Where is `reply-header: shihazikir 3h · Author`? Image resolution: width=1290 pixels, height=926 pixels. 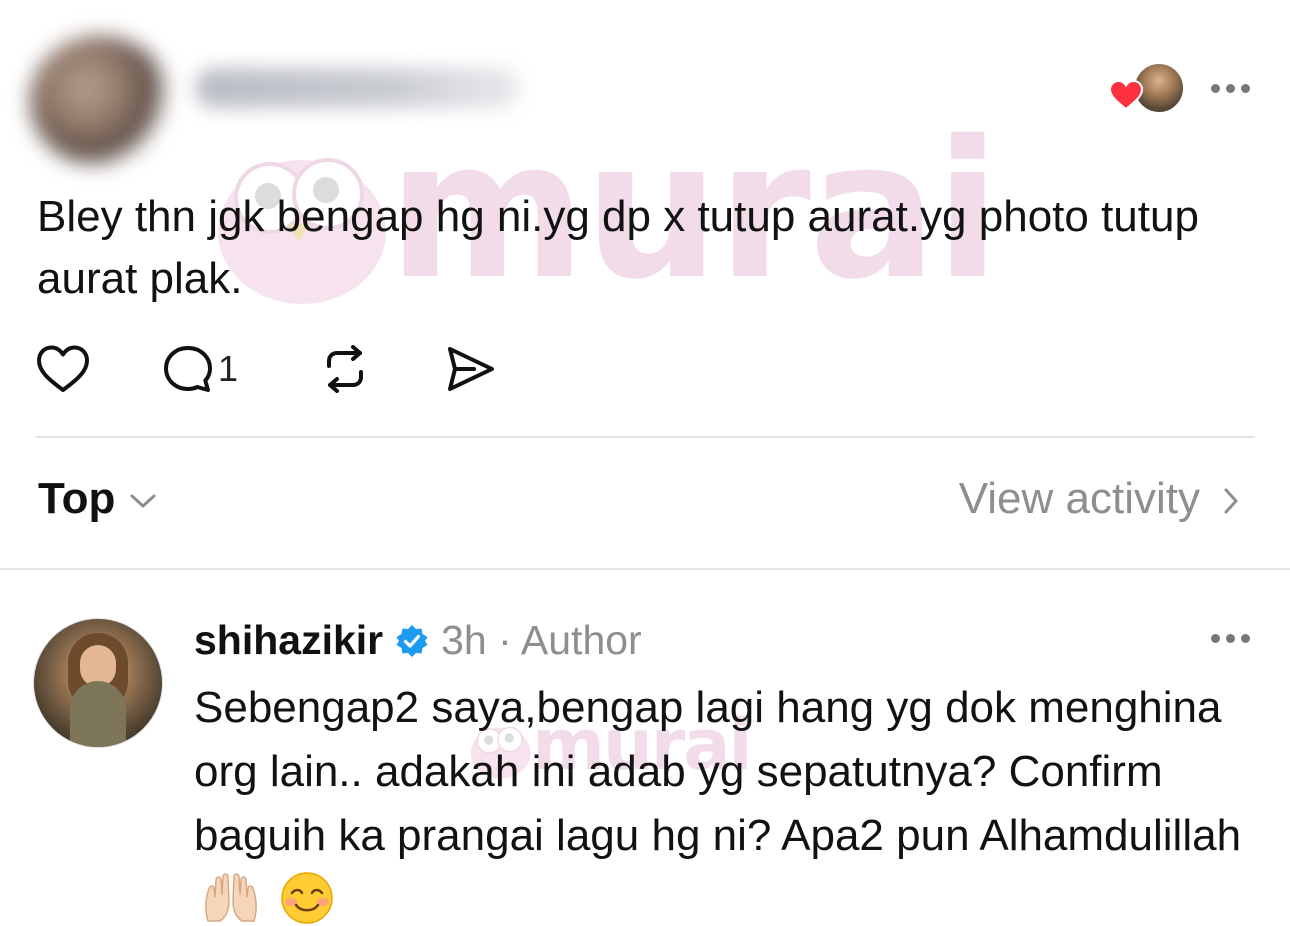 reply-header: shihazikir 3h · Author is located at coordinates (418, 640).